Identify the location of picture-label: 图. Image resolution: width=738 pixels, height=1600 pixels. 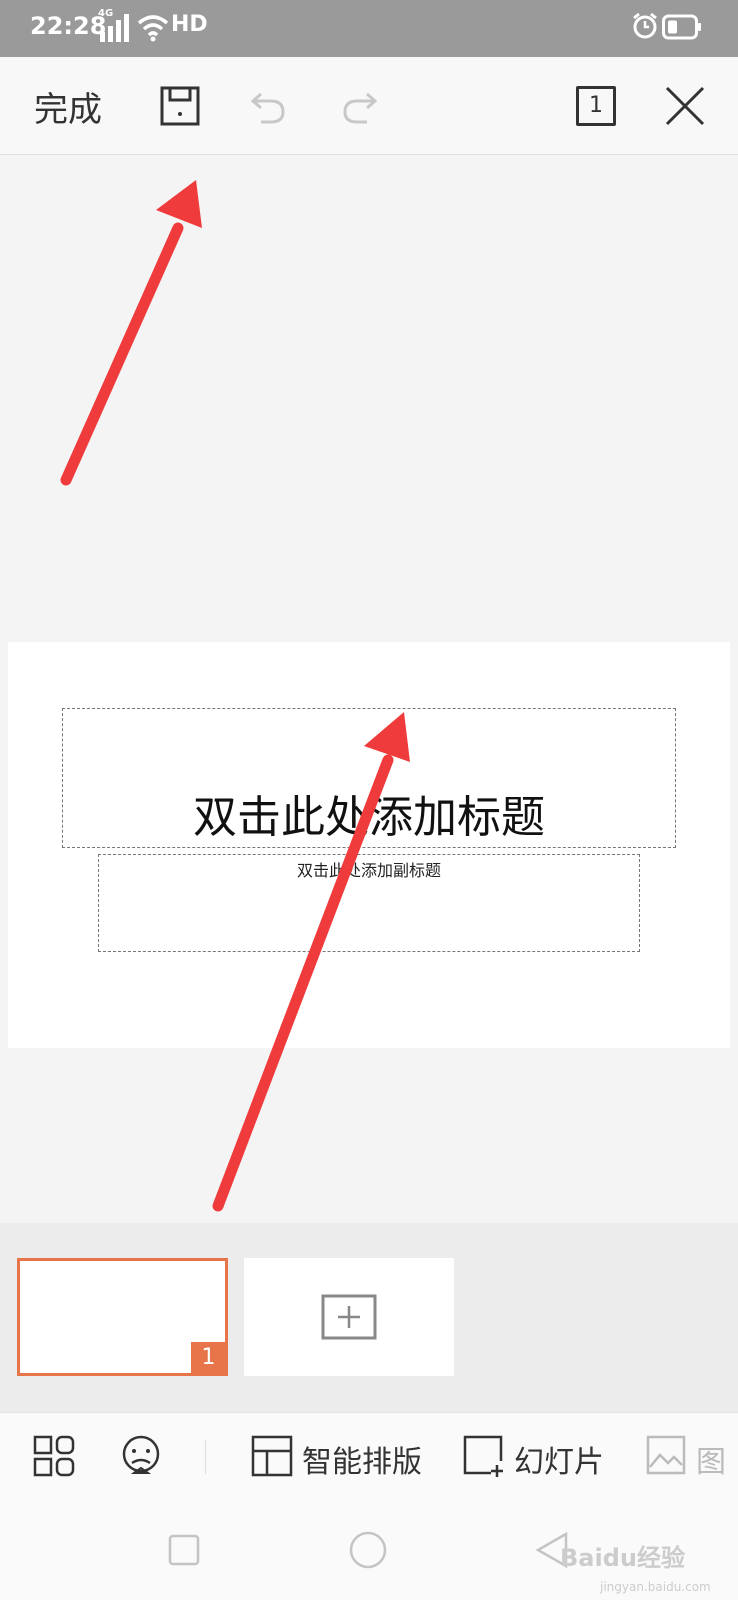
(711, 1459).